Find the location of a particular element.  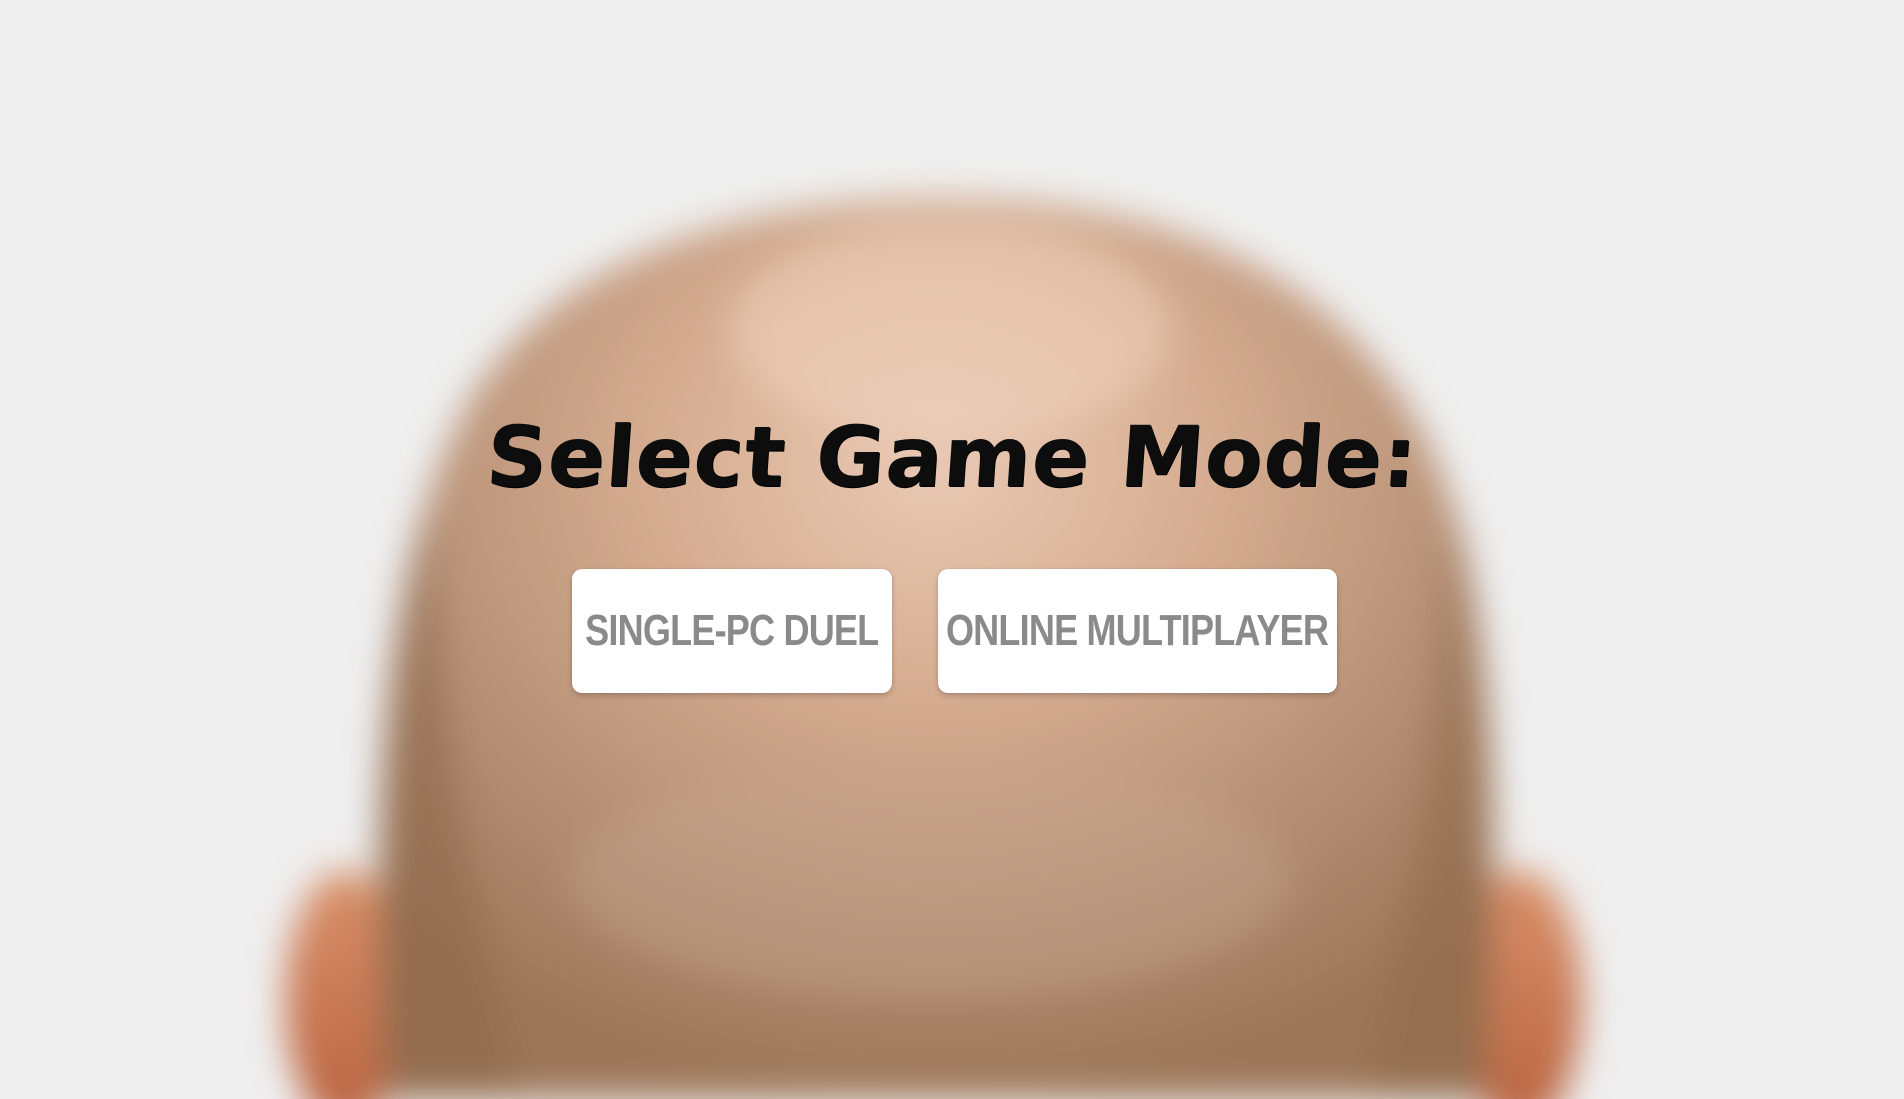

online-multiplayer-label: ONLINE MULTIPLAYER is located at coordinates (1137, 630).